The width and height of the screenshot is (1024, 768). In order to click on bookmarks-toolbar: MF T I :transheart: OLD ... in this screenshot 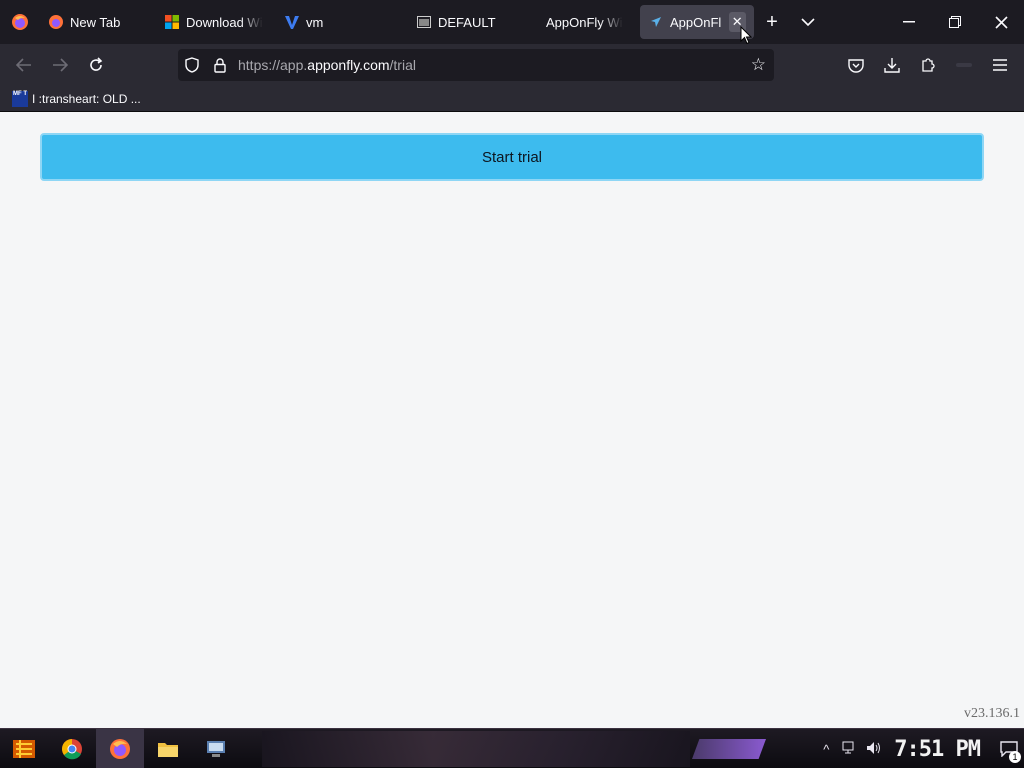, I will do `click(512, 99)`.